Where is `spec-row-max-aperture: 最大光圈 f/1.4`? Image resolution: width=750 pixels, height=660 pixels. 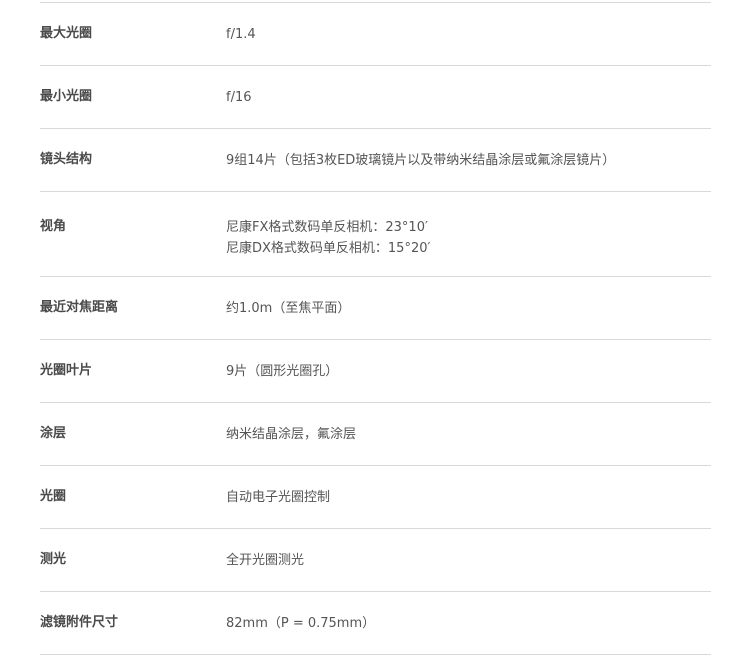 spec-row-max-aperture: 最大光圈 f/1.4 is located at coordinates (375, 34).